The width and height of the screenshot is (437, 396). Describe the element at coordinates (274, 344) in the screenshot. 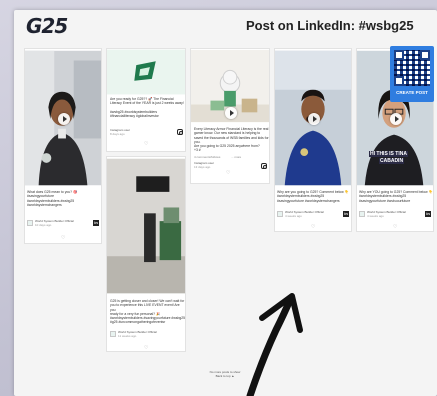

I see `hand-drawn-arrow` at that location.